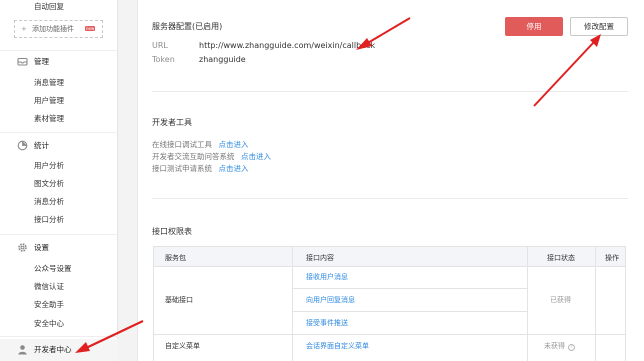 The image size is (644, 361). I want to click on arrow-to-url, so click(383, 33).